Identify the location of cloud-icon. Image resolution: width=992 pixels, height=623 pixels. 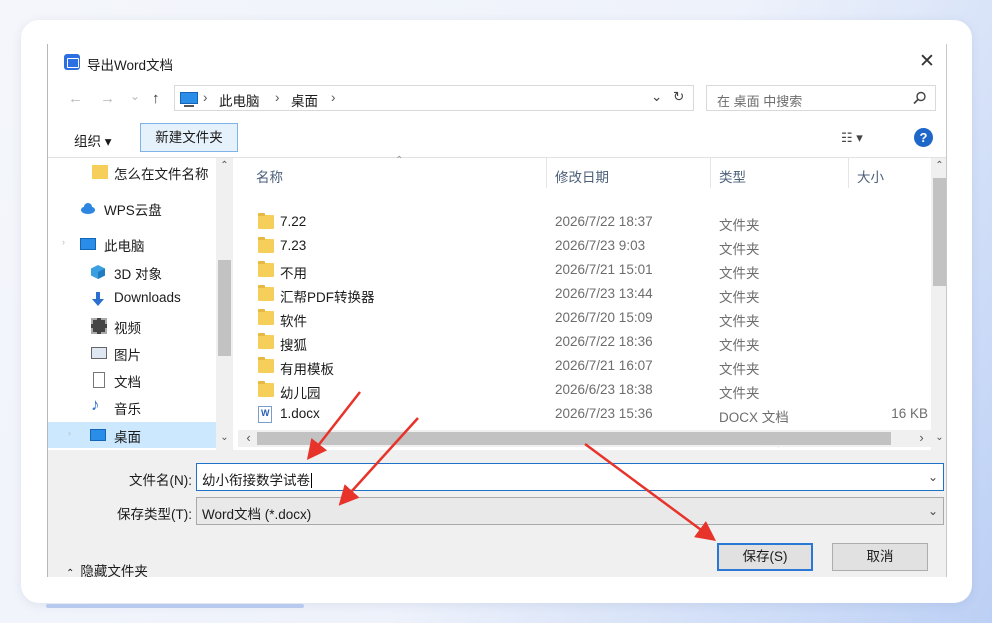
(88, 208).